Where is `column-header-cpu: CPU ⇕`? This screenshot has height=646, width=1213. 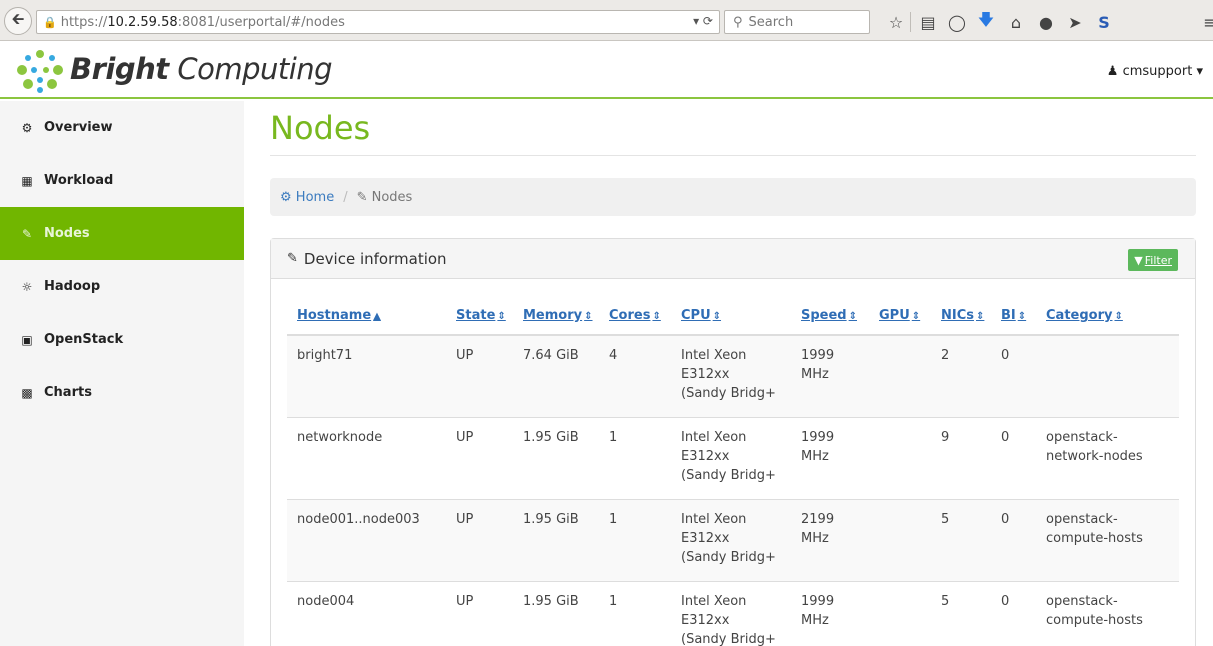
column-header-cpu: CPU ⇕ is located at coordinates (731, 316).